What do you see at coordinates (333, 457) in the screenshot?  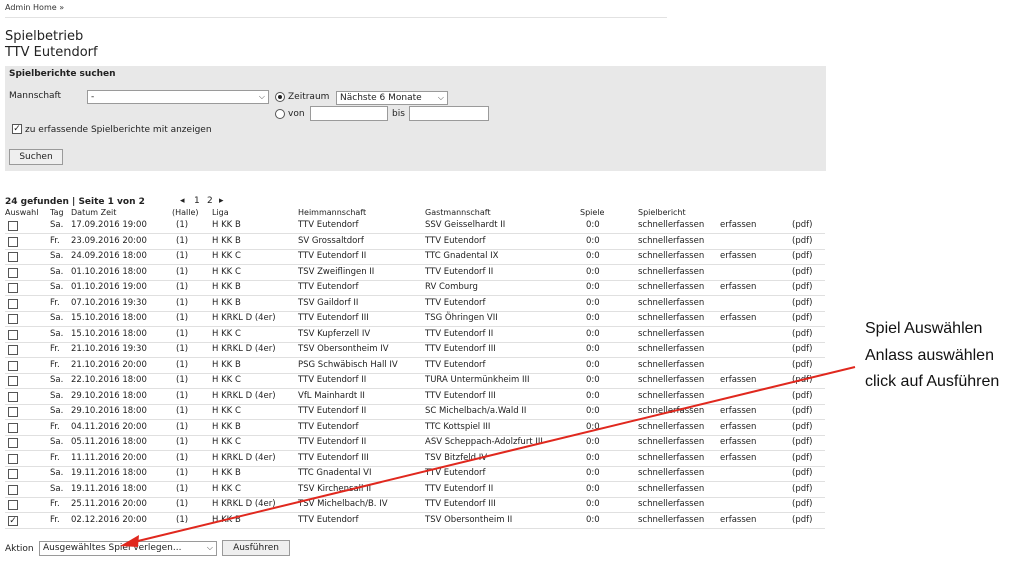 I see `cell-home: TTV Eutendorf III` at bounding box center [333, 457].